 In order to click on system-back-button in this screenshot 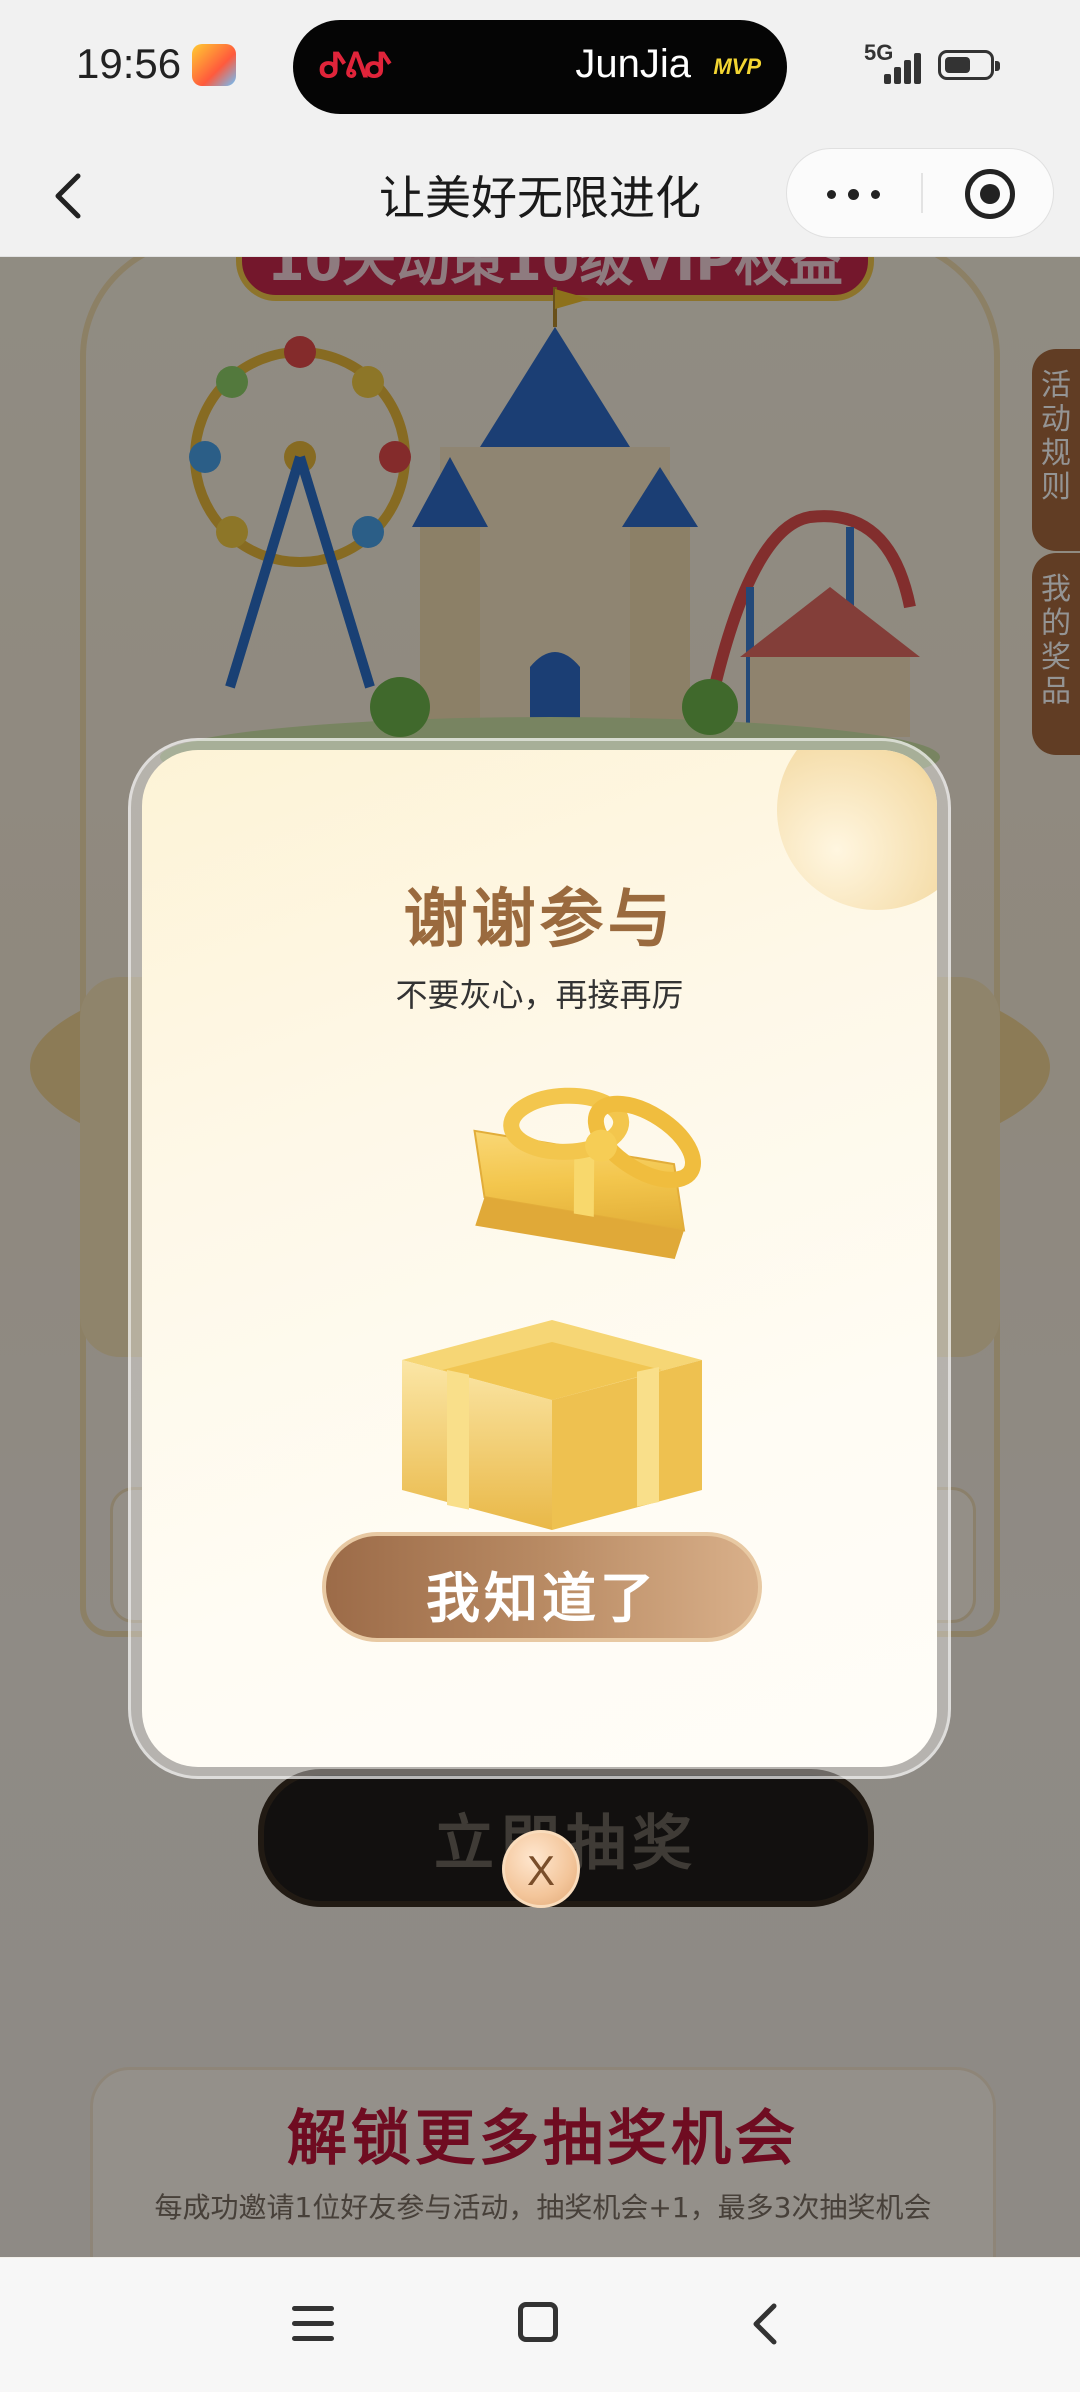, I will do `click(766, 2324)`.